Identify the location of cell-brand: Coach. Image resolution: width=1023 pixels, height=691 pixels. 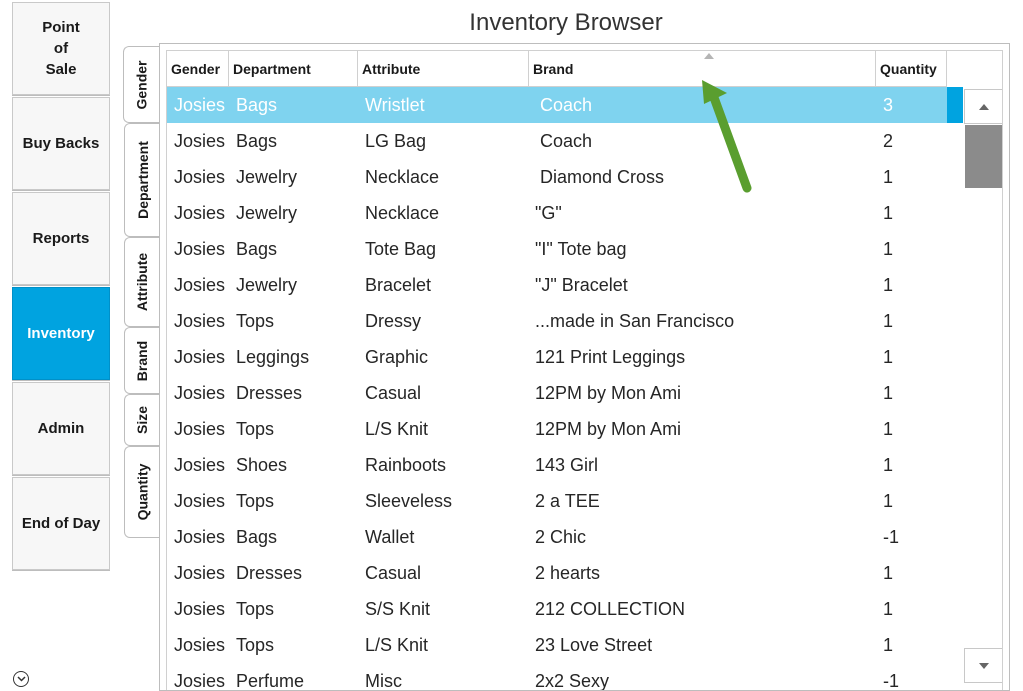
(564, 141).